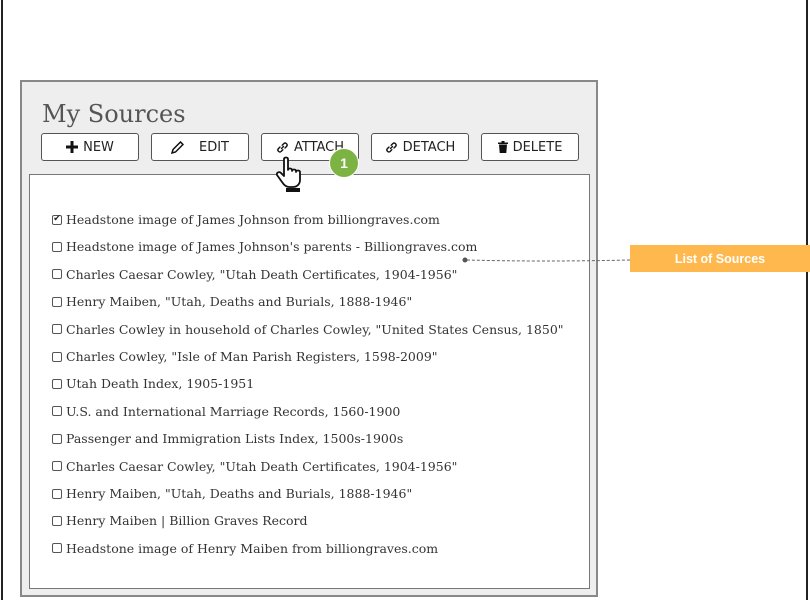 Image resolution: width=810 pixels, height=600 pixels. What do you see at coordinates (502, 147) in the screenshot?
I see `trash-icon` at bounding box center [502, 147].